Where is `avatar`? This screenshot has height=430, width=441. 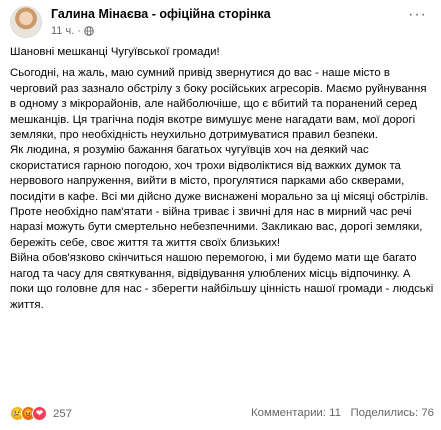 avatar is located at coordinates (26, 22).